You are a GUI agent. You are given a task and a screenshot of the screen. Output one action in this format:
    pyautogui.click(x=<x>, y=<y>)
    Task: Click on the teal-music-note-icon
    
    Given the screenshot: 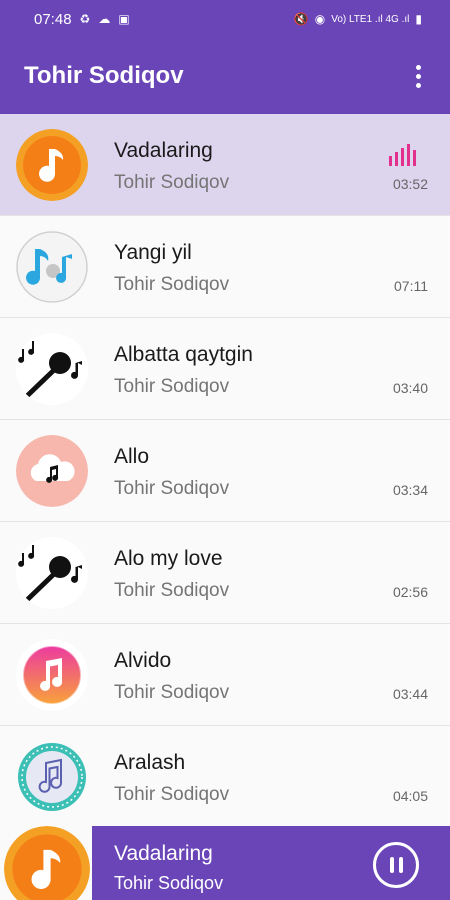 What is the action you would take?
    pyautogui.click(x=52, y=777)
    